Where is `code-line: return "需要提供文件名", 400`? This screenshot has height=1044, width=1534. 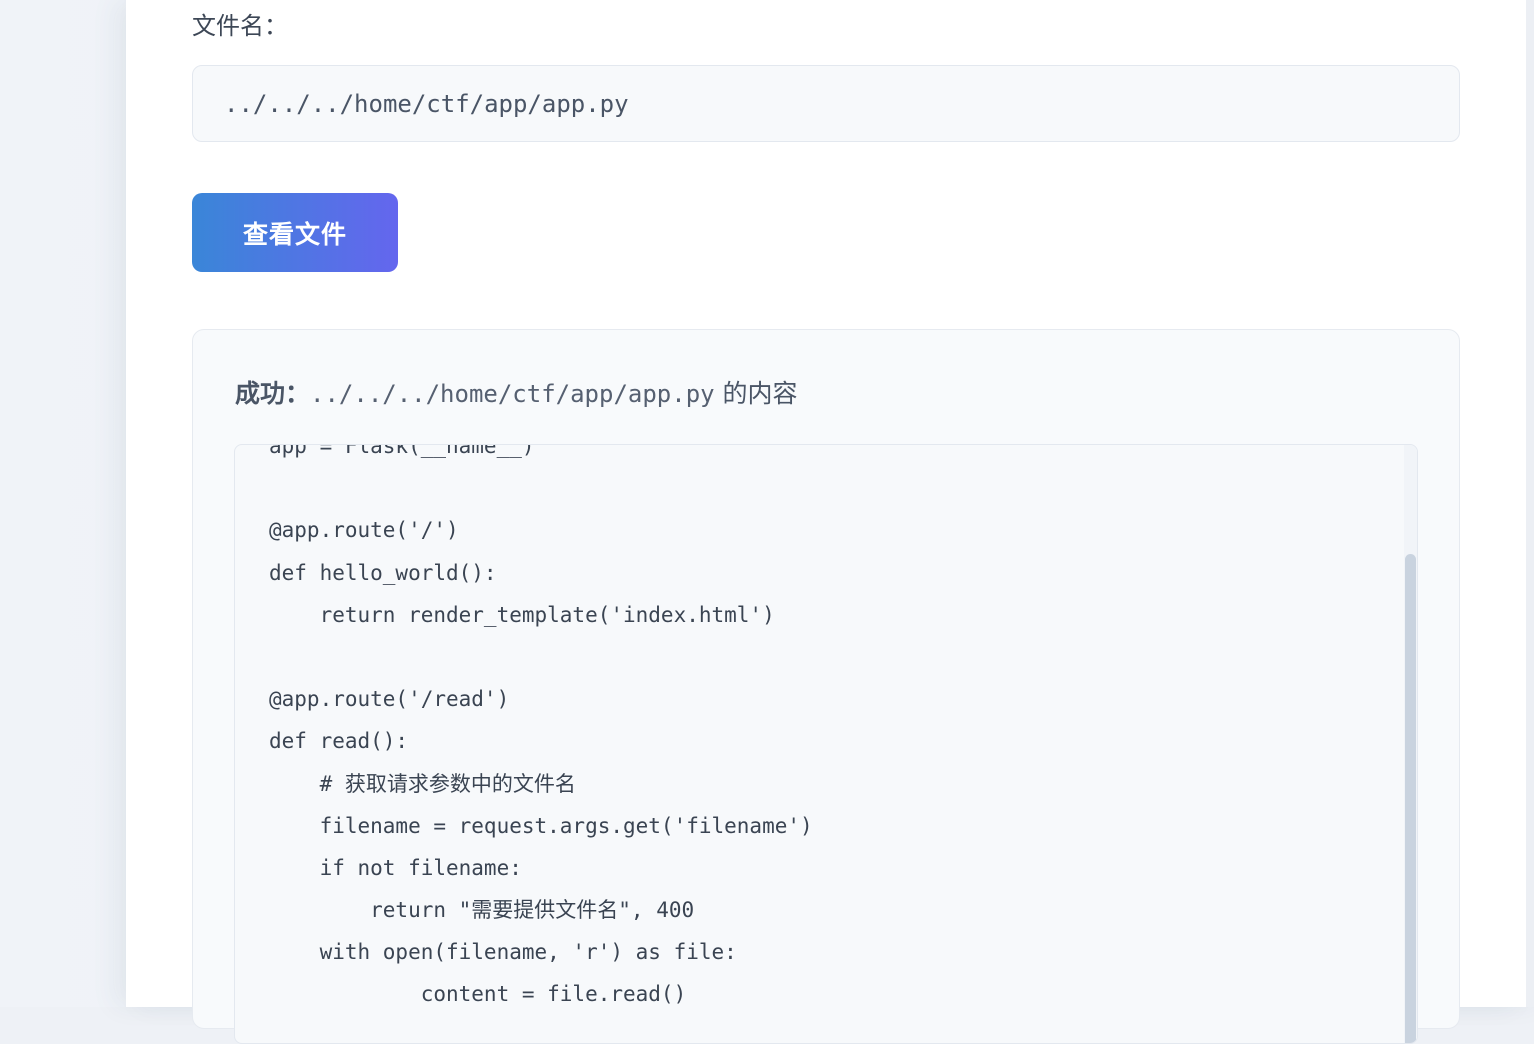
code-line: return "需要提供文件名", 400 is located at coordinates (482, 910).